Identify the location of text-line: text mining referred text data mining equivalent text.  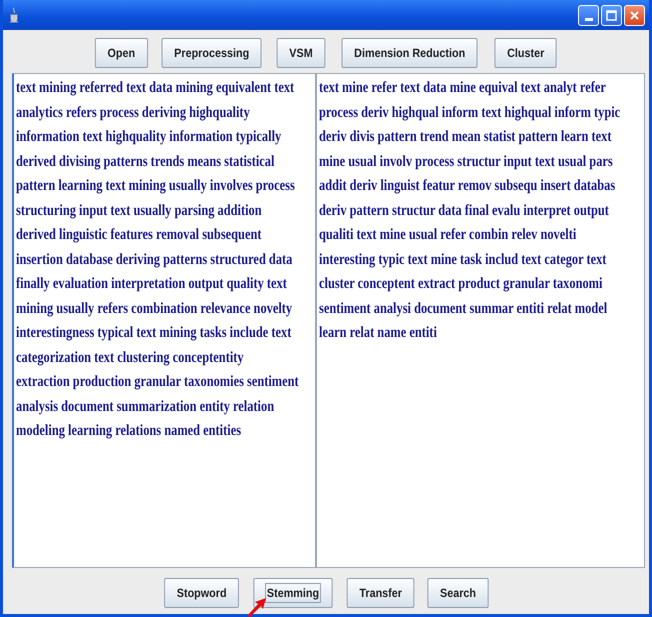
(155, 88).